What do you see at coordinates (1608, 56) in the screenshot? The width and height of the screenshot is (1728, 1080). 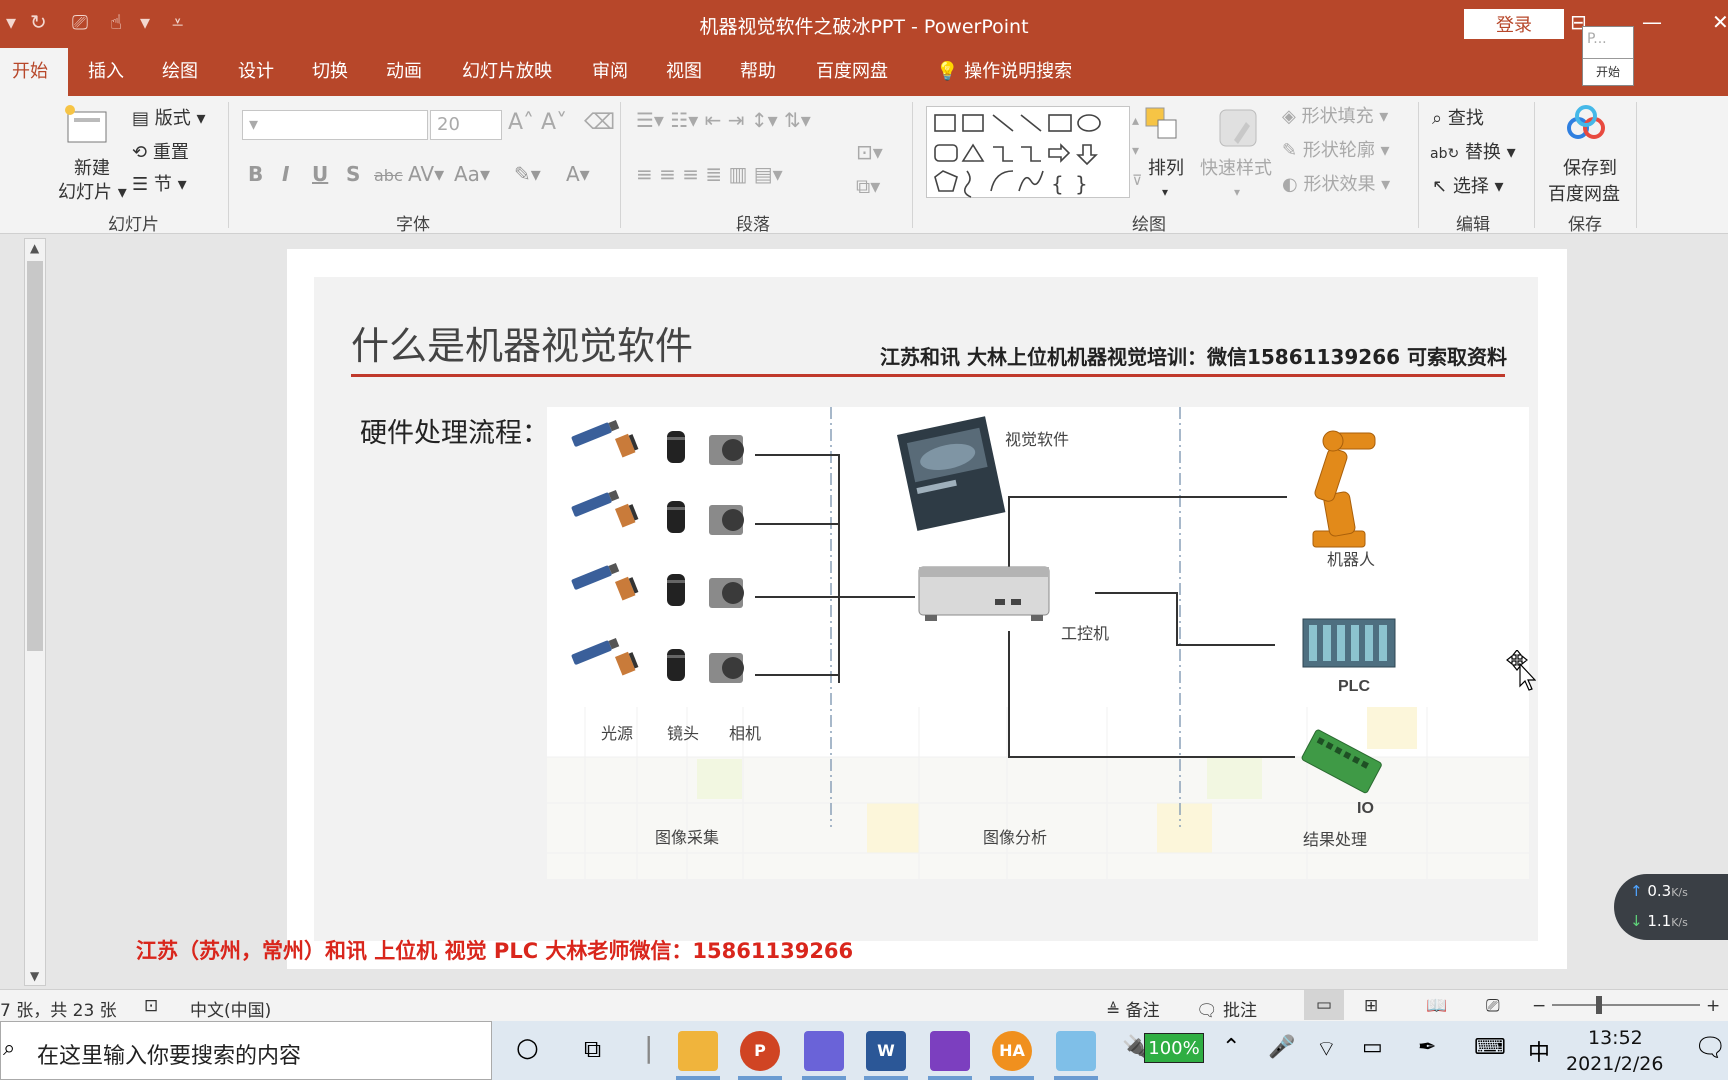 I see `taskbar-thumbnail-popup: P... 开始` at bounding box center [1608, 56].